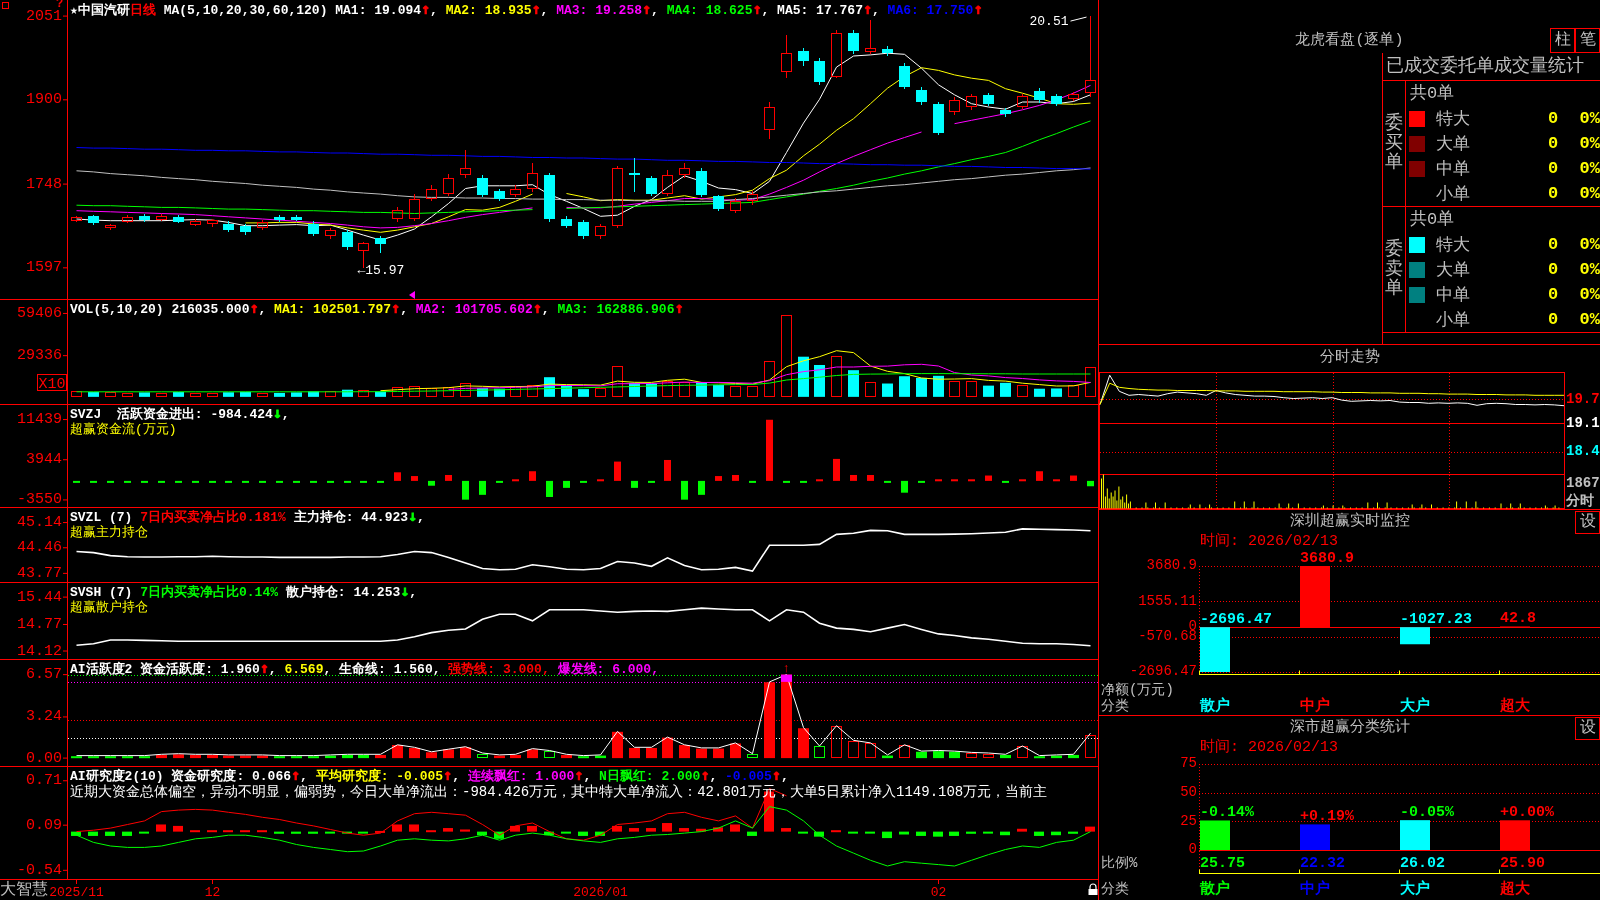  Describe the element at coordinates (1349, 521) in the screenshot. I see `panel-title: 深圳超赢实时监控` at that location.